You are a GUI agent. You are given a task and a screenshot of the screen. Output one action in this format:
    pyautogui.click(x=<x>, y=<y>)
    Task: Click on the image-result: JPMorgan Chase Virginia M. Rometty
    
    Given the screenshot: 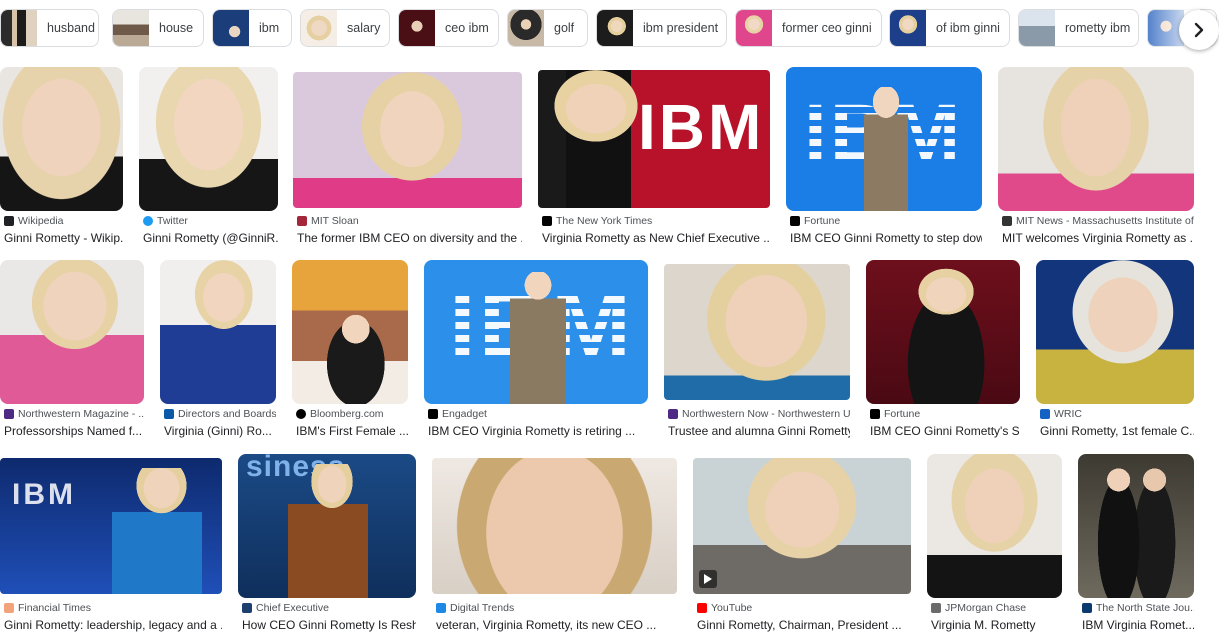 What is the action you would take?
    pyautogui.click(x=994, y=545)
    